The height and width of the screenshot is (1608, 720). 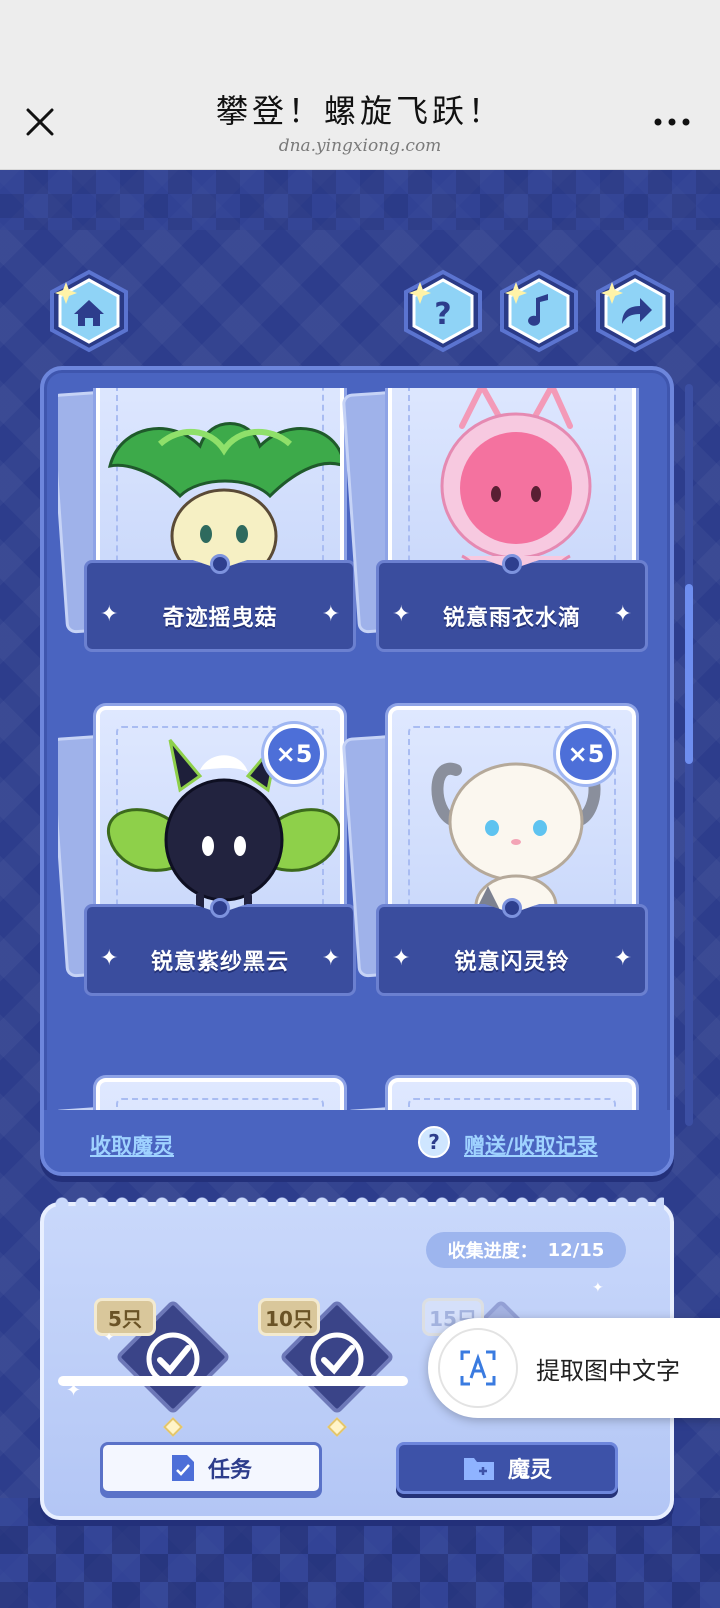 I want to click on folder-icon, so click(x=478, y=1469).